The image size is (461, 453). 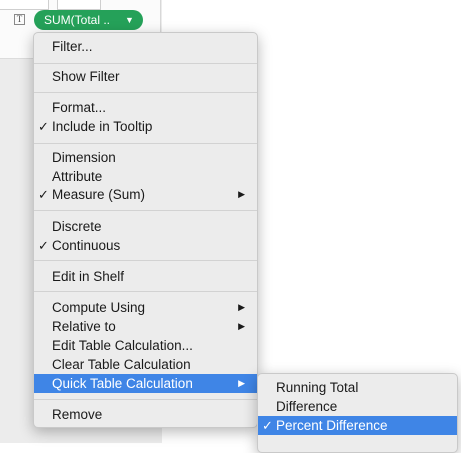 I want to click on menu-item-label: Clear Table Calculation, so click(x=121, y=364).